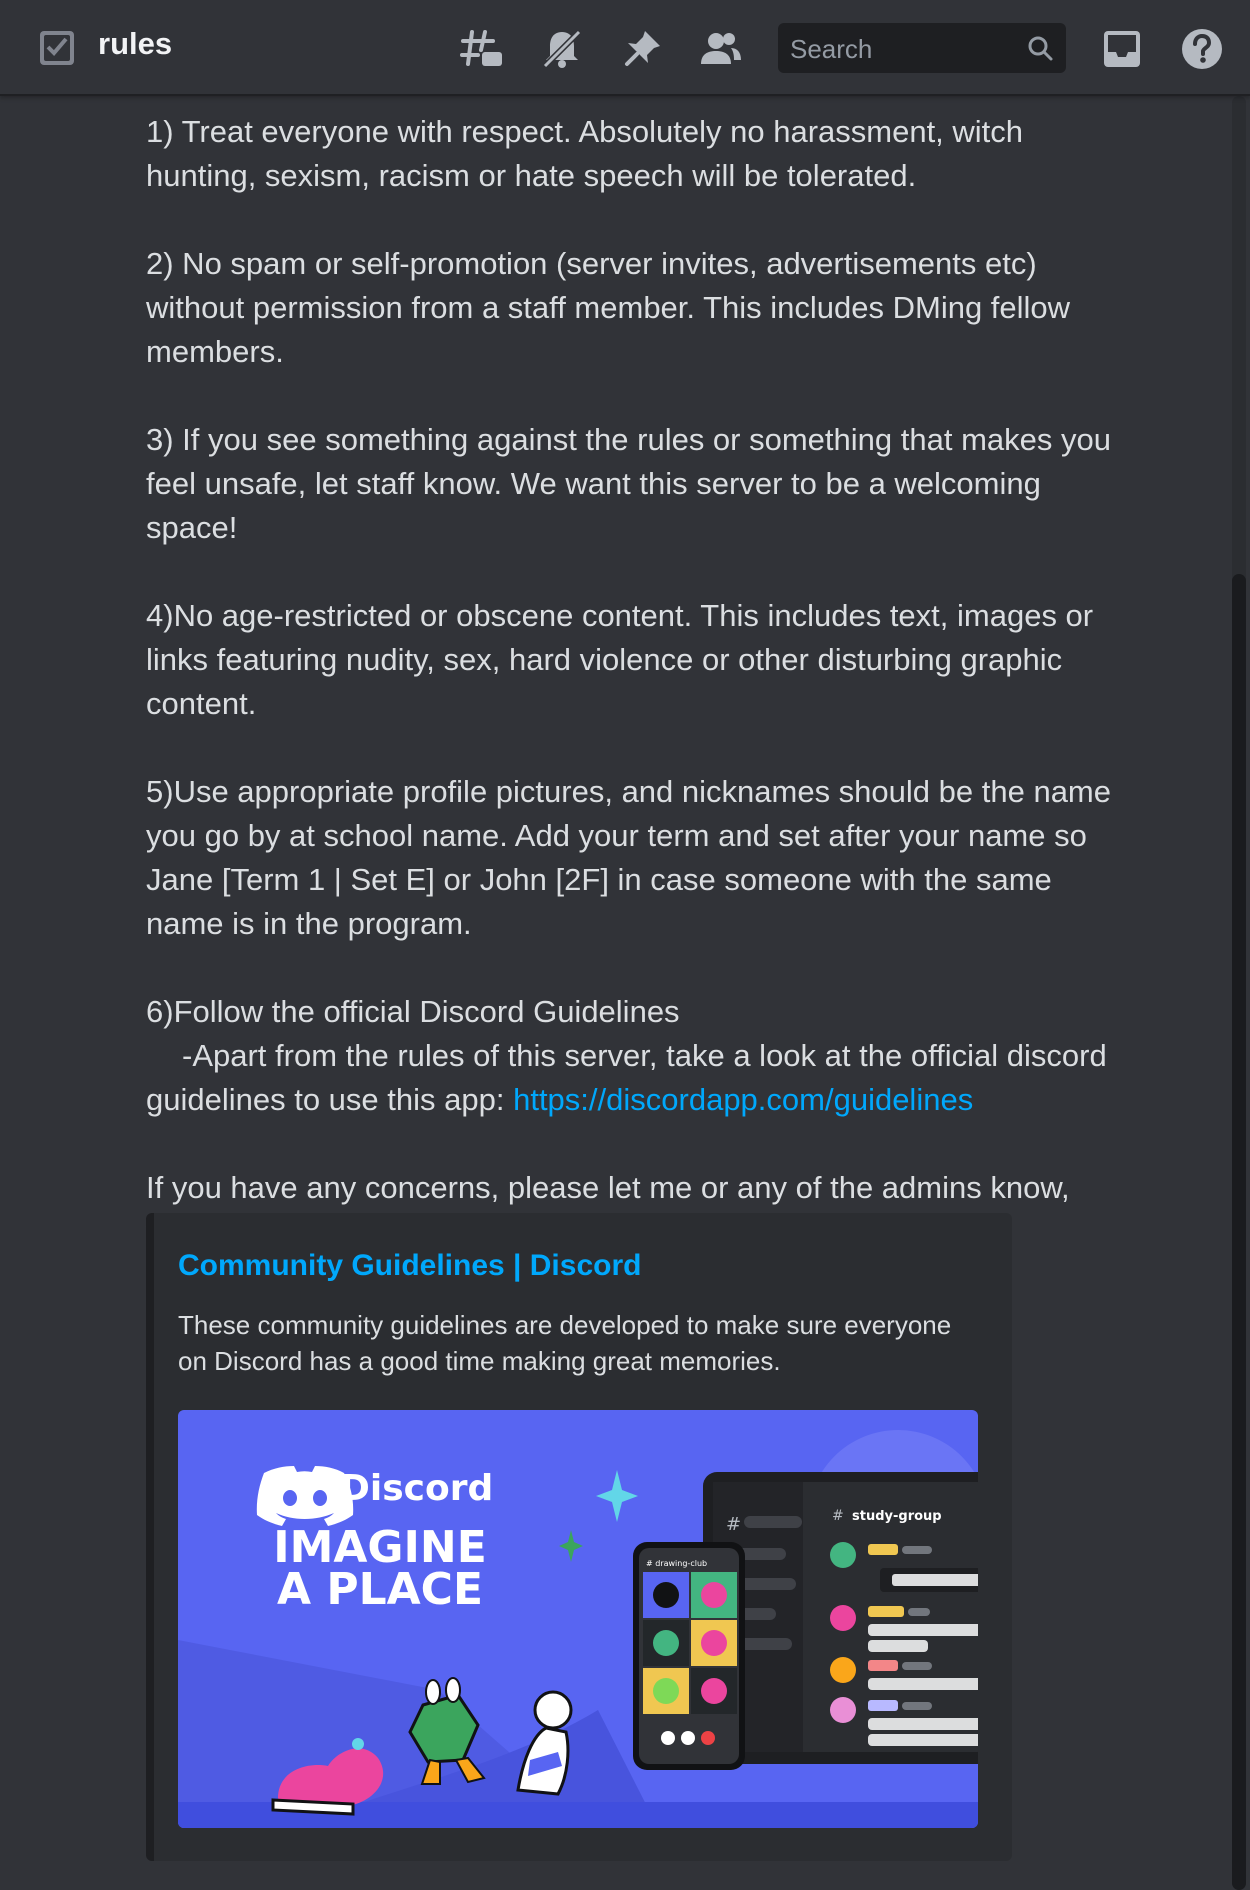  What do you see at coordinates (57, 48) in the screenshot?
I see `checkbox-channel-icon` at bounding box center [57, 48].